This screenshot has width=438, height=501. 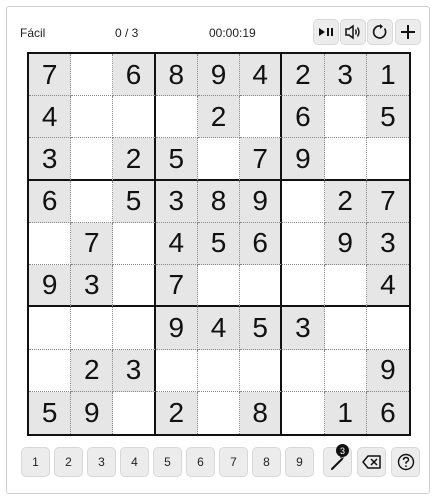 What do you see at coordinates (92, 117) in the screenshot?
I see `sudoku-cell-r2c2` at bounding box center [92, 117].